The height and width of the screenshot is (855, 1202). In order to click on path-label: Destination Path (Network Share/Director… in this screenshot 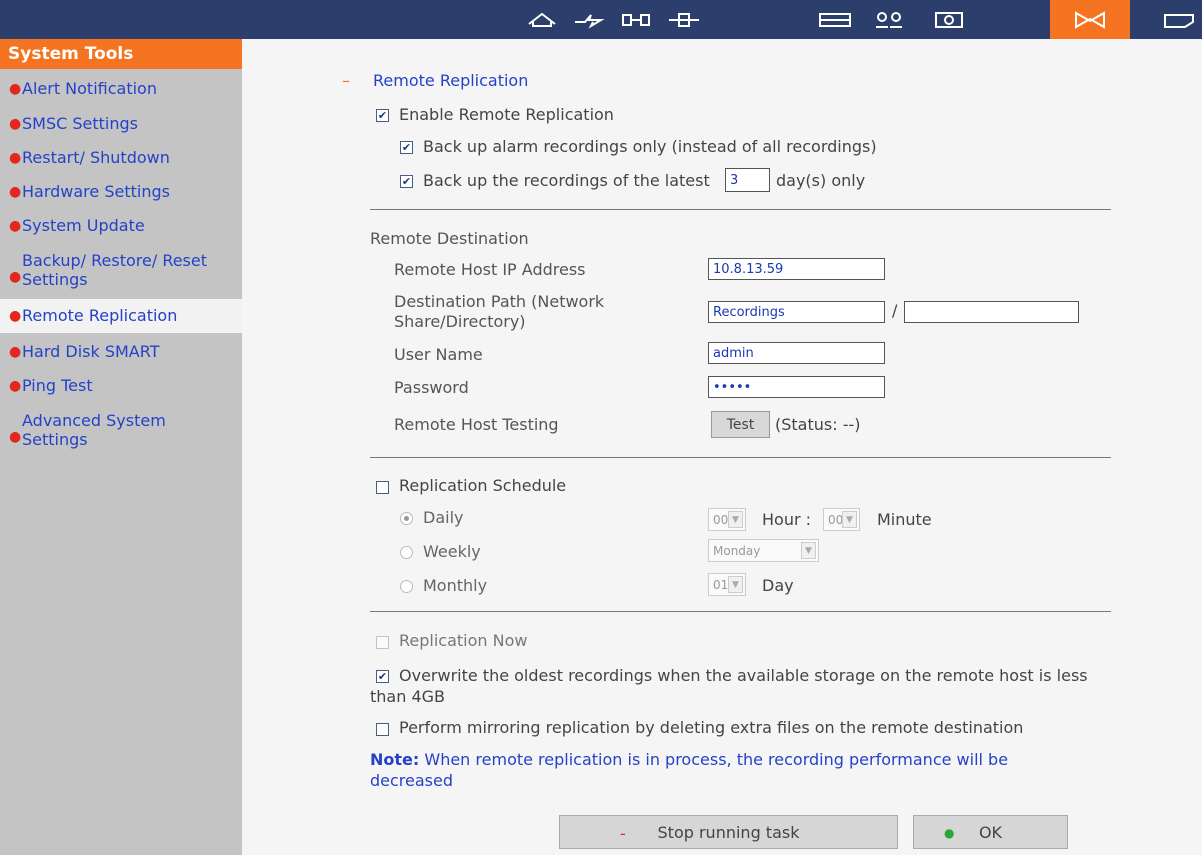, I will do `click(499, 311)`.